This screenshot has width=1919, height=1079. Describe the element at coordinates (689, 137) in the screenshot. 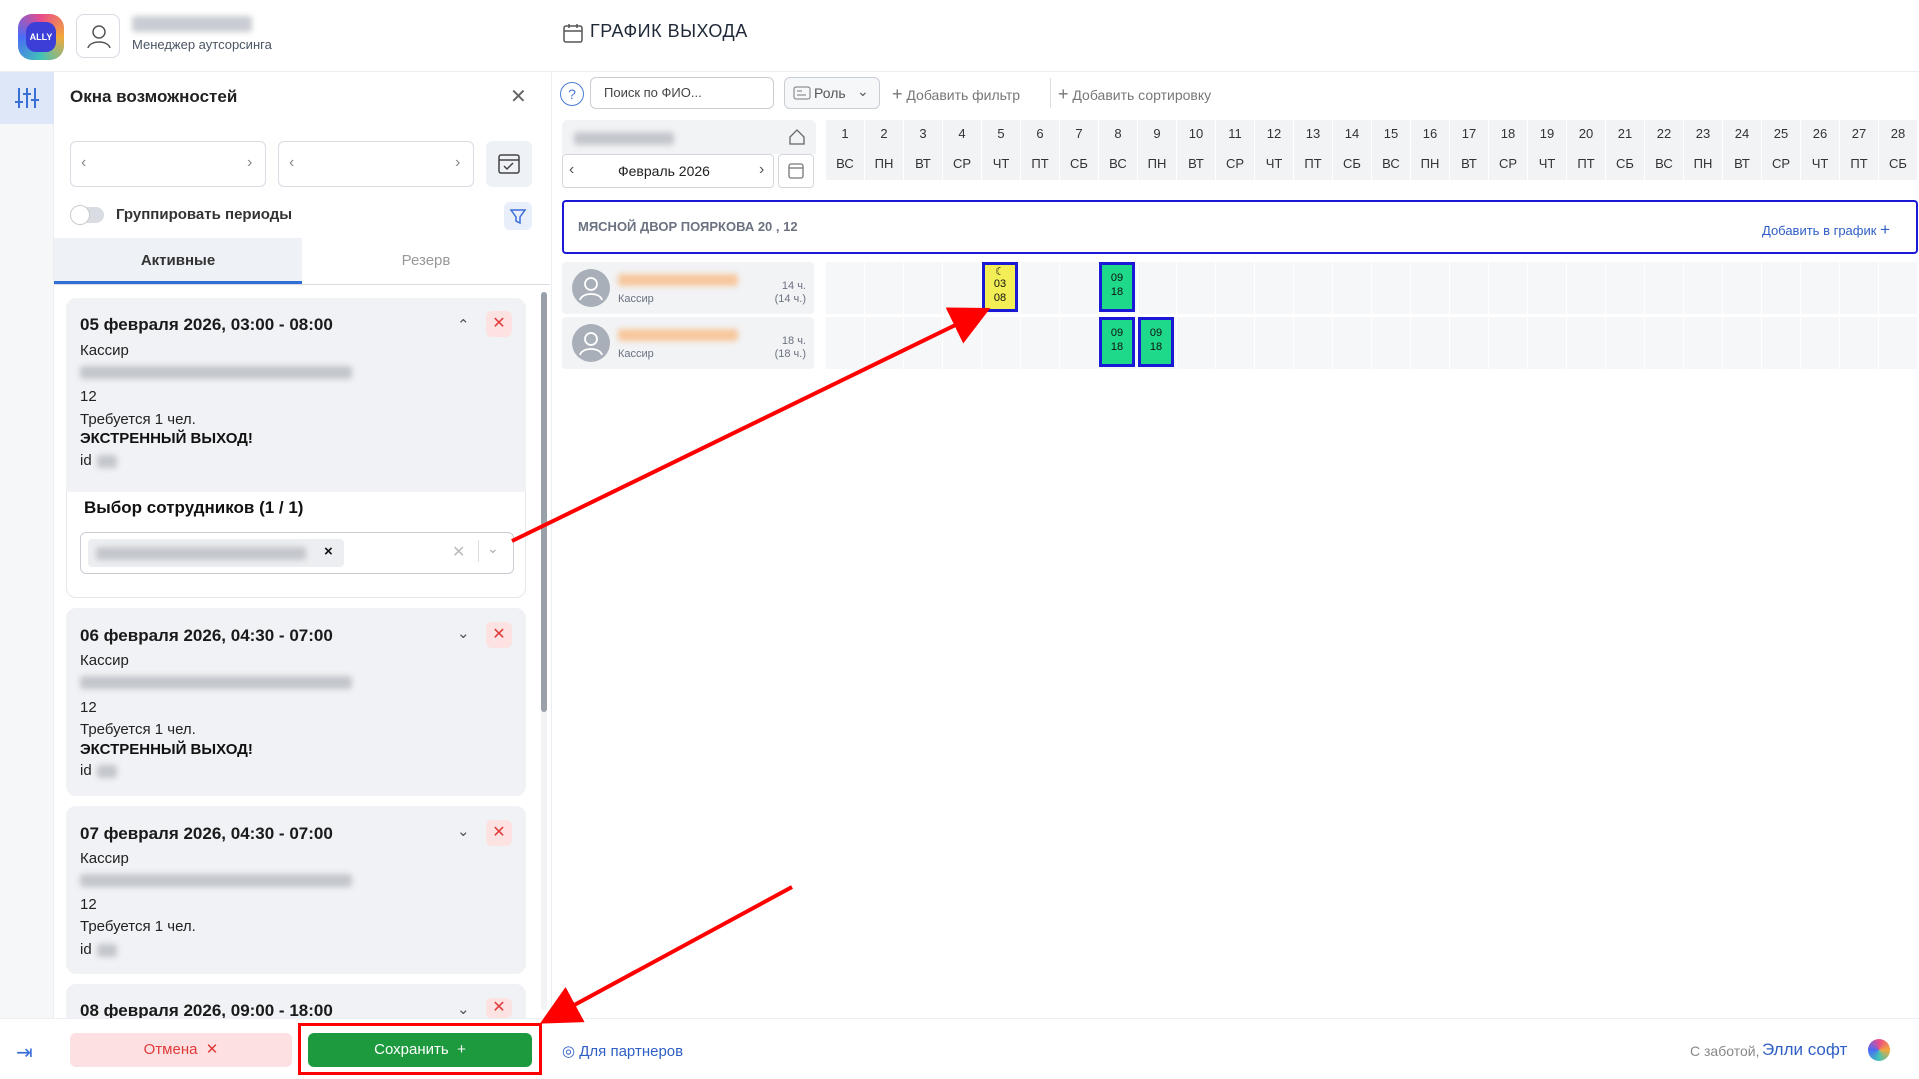

I see `location-selector` at that location.